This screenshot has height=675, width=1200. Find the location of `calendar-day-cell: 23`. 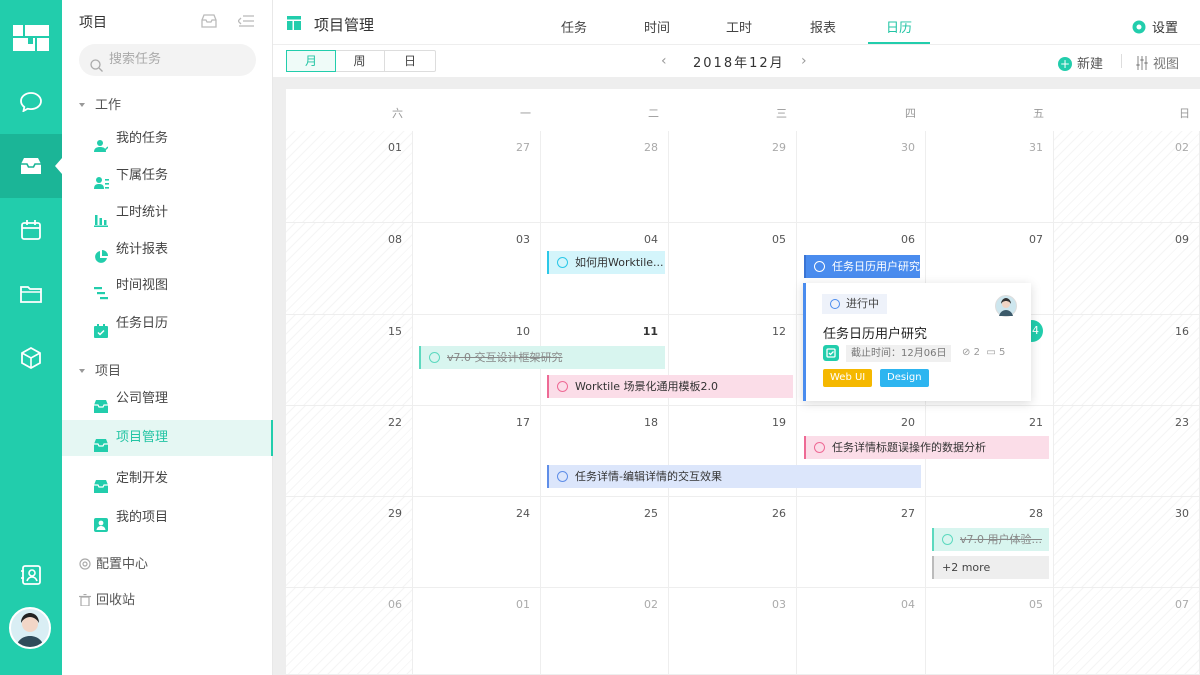

calendar-day-cell: 23 is located at coordinates (1127, 451).